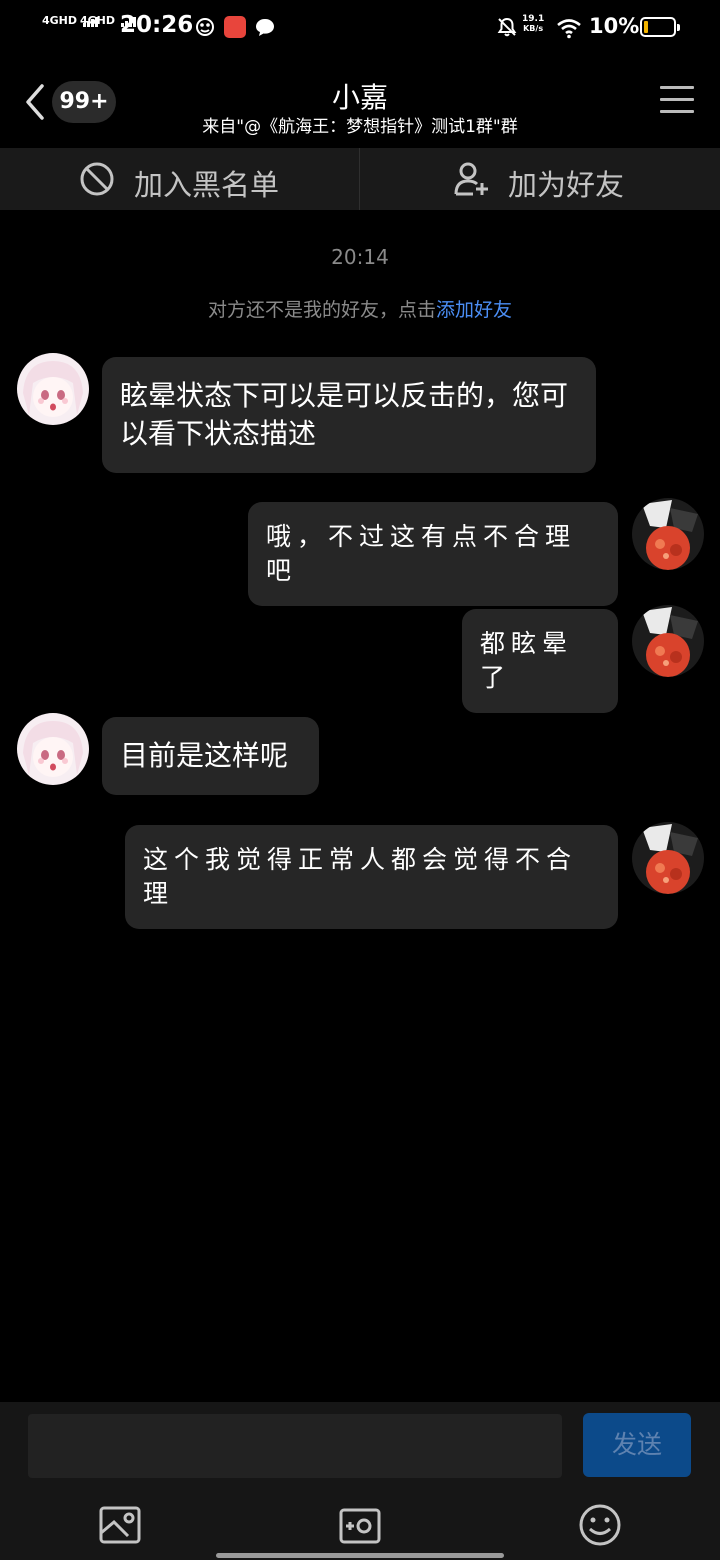 The width and height of the screenshot is (720, 1560). I want to click on chat-bubble-icon, so click(265, 27).